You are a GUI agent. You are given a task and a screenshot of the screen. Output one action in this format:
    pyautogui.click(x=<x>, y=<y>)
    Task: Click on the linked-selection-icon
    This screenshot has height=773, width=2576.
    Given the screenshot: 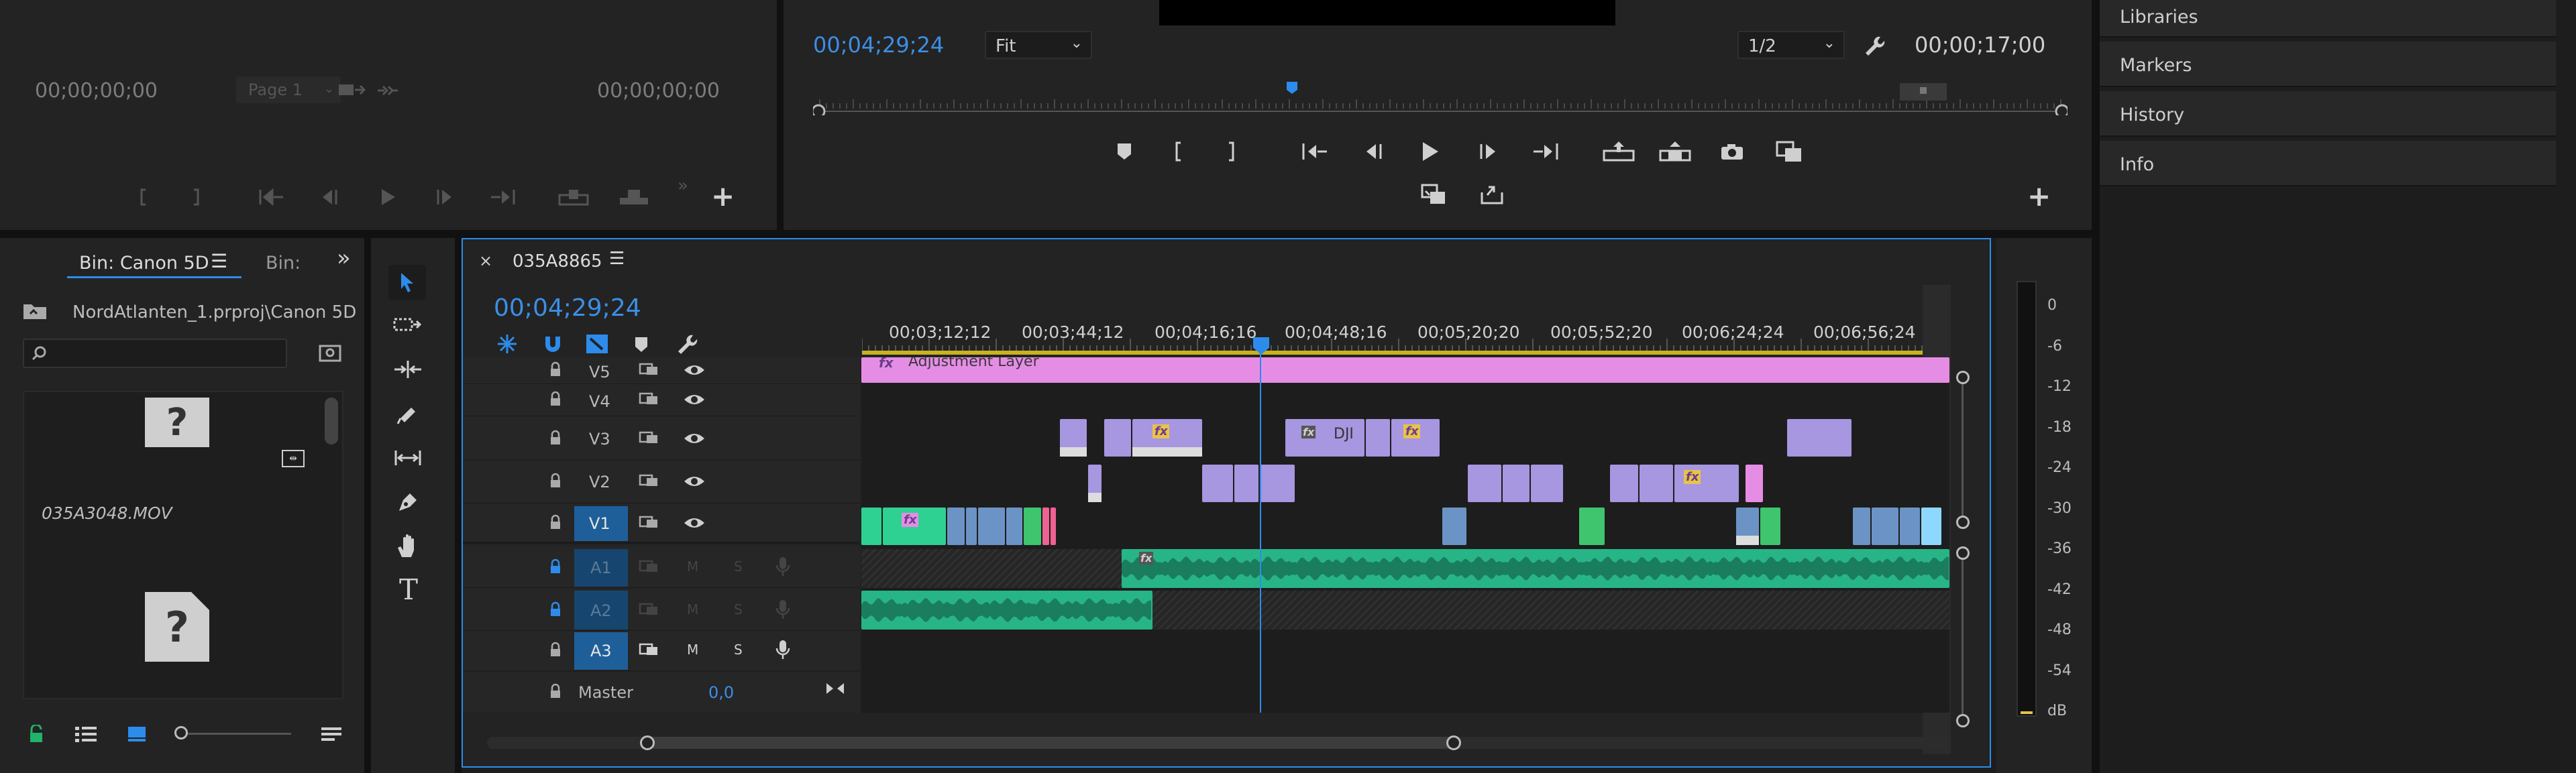 What is the action you would take?
    pyautogui.click(x=597, y=344)
    